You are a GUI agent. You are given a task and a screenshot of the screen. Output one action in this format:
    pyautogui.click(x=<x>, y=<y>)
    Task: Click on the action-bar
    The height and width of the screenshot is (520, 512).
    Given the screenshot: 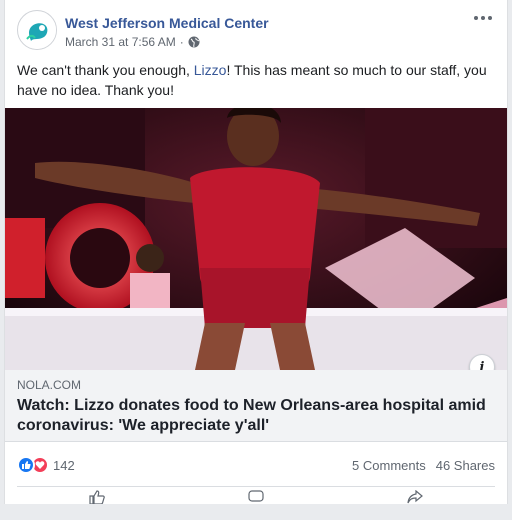 What is the action you would take?
    pyautogui.click(x=256, y=505)
    